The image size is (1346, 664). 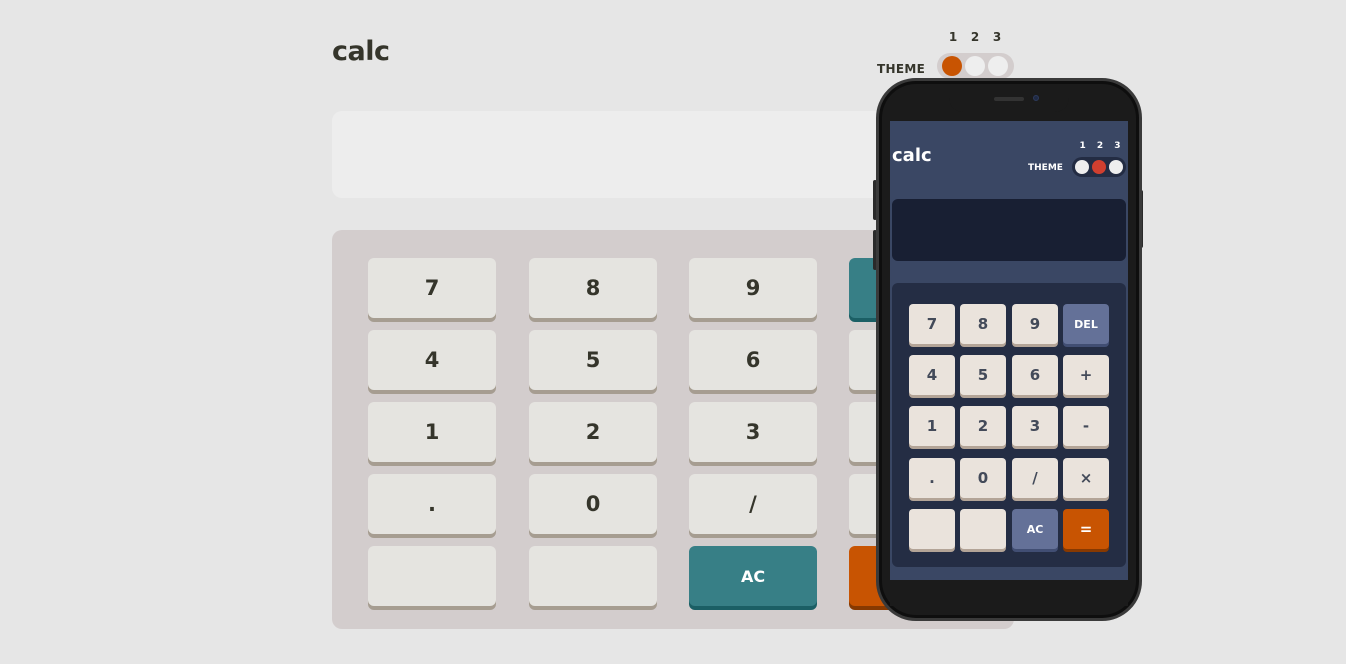 I want to click on phone-key-decimal: ., so click(x=932, y=478).